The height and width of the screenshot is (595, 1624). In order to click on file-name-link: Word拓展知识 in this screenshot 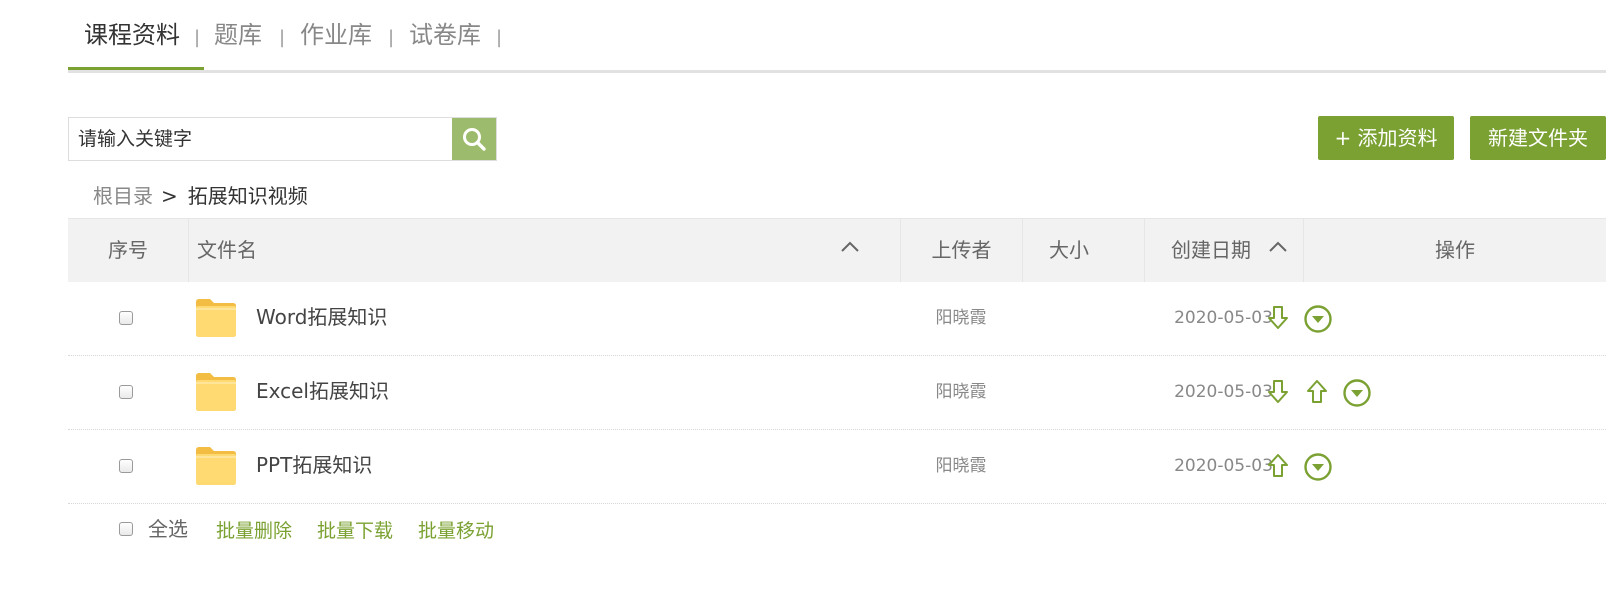, I will do `click(321, 317)`.